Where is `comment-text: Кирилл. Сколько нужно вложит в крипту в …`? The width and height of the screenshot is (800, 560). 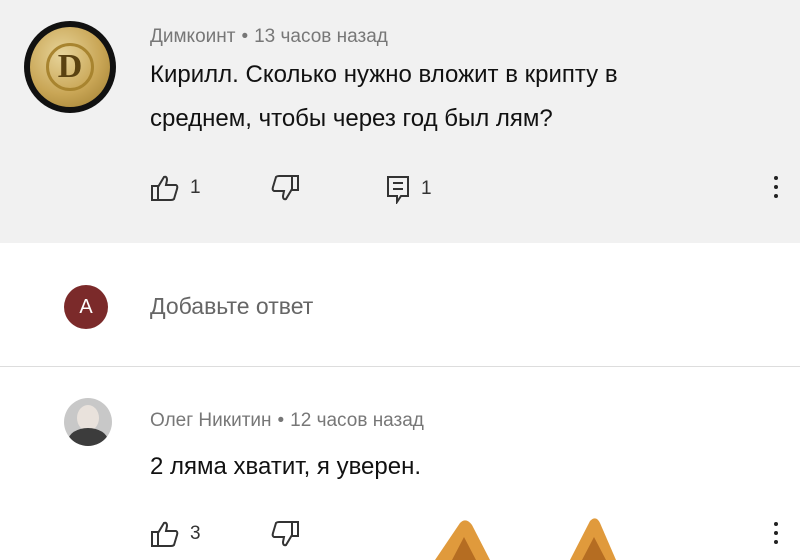
comment-text: Кирилл. Сколько нужно вложит в крипту в … is located at coordinates (462, 97).